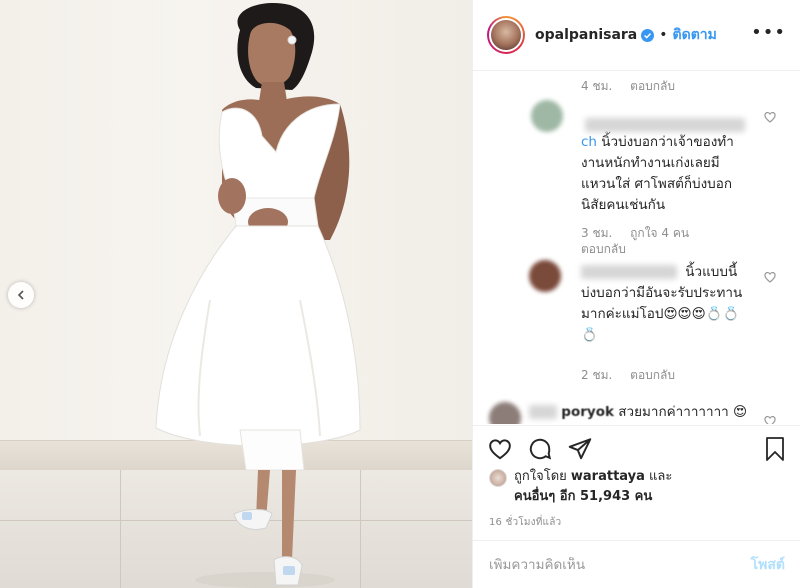 The width and height of the screenshot is (800, 588). What do you see at coordinates (540, 476) in the screenshot?
I see `likes-prefix: ถูกใจโดย` at bounding box center [540, 476].